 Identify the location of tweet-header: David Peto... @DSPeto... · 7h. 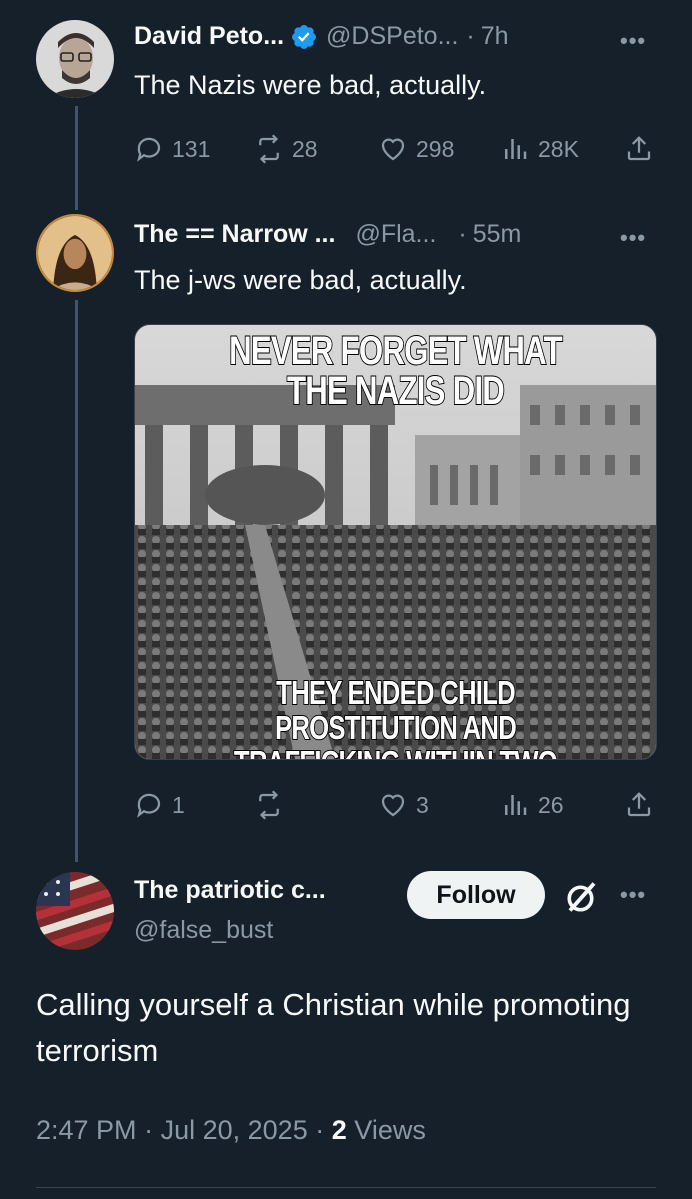
(321, 36).